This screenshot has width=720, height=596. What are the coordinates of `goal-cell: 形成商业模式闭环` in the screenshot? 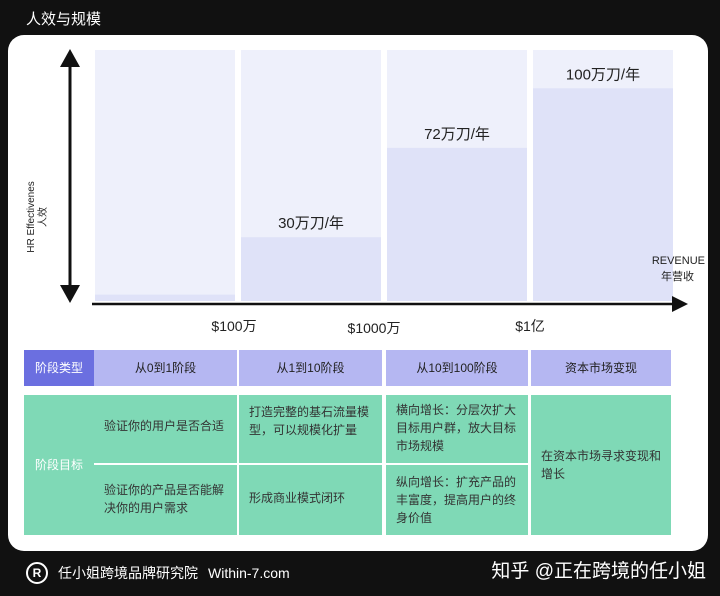 It's located at (310, 500).